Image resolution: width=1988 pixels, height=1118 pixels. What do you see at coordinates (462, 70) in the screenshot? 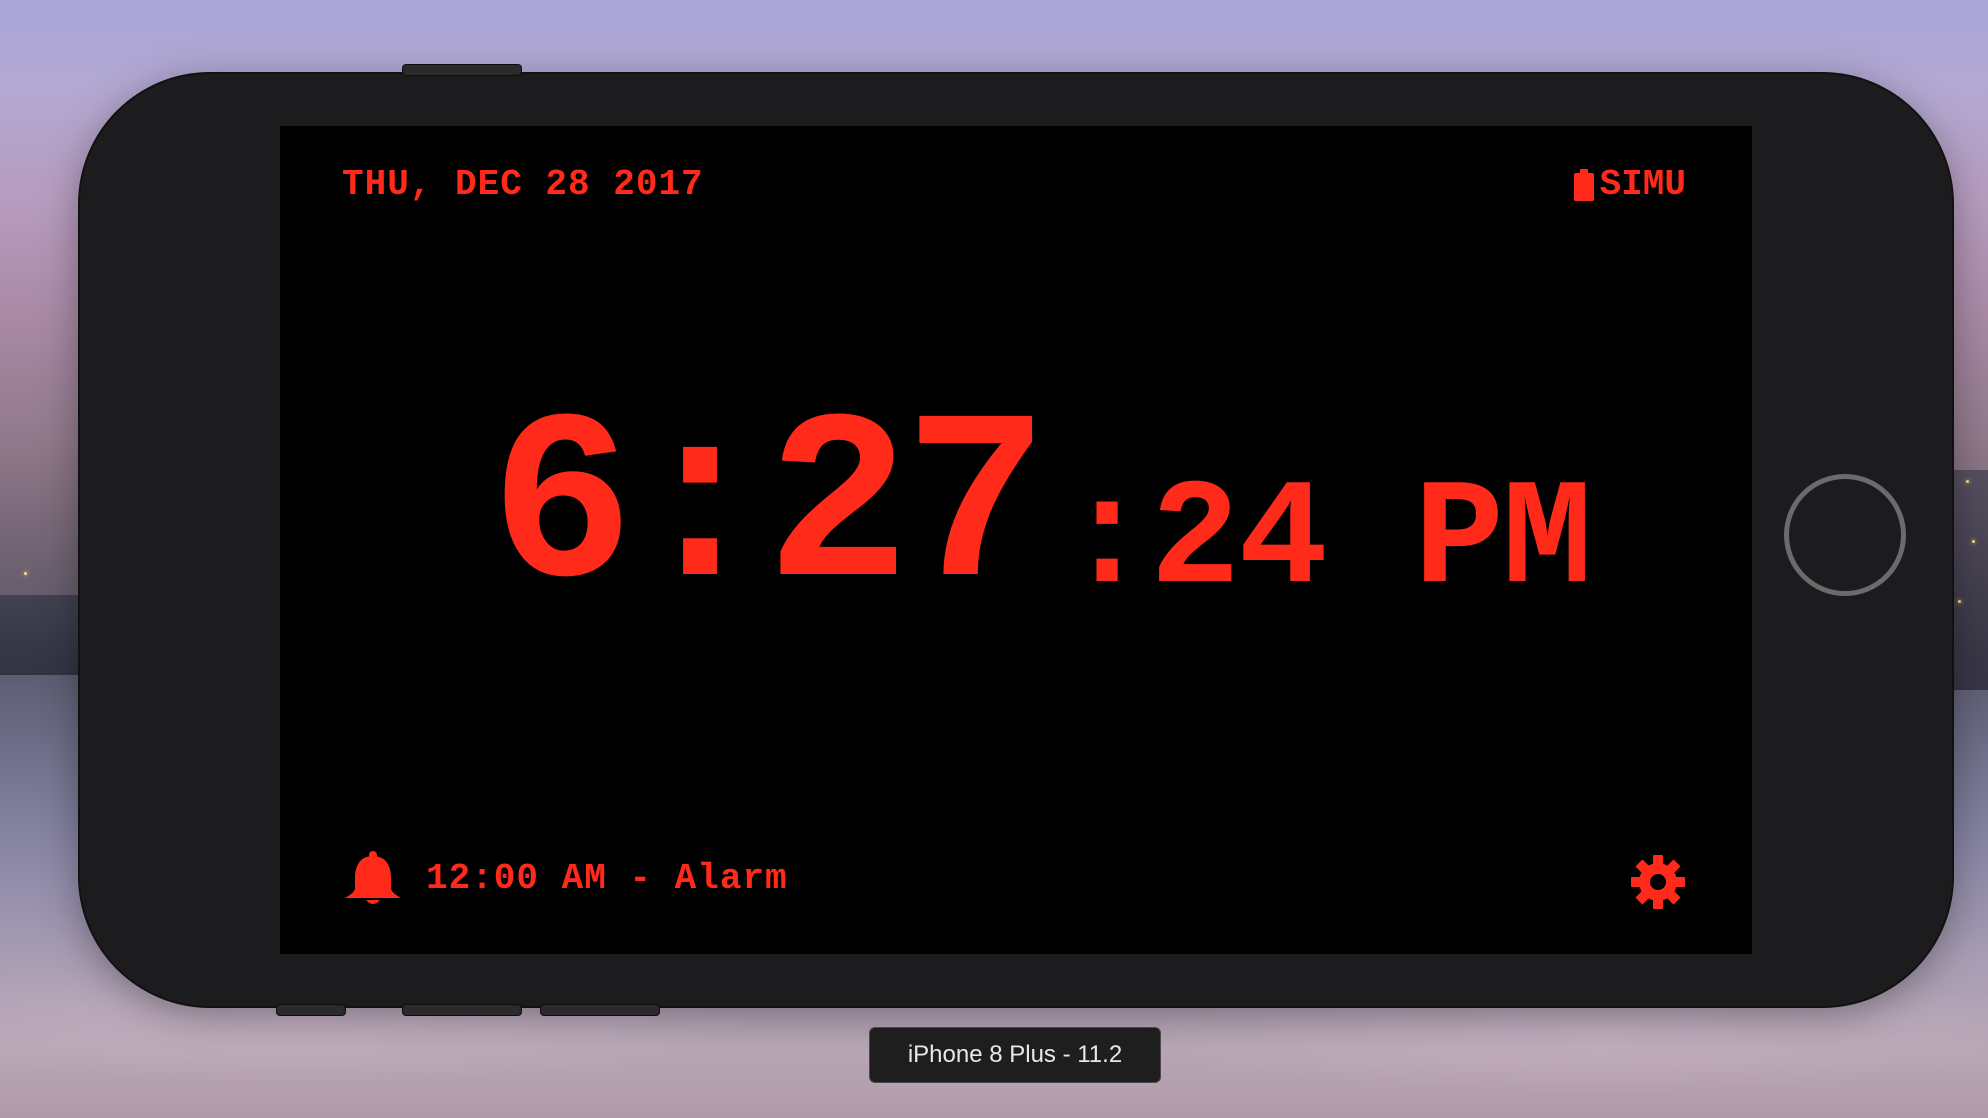
I see `ringer-switch` at bounding box center [462, 70].